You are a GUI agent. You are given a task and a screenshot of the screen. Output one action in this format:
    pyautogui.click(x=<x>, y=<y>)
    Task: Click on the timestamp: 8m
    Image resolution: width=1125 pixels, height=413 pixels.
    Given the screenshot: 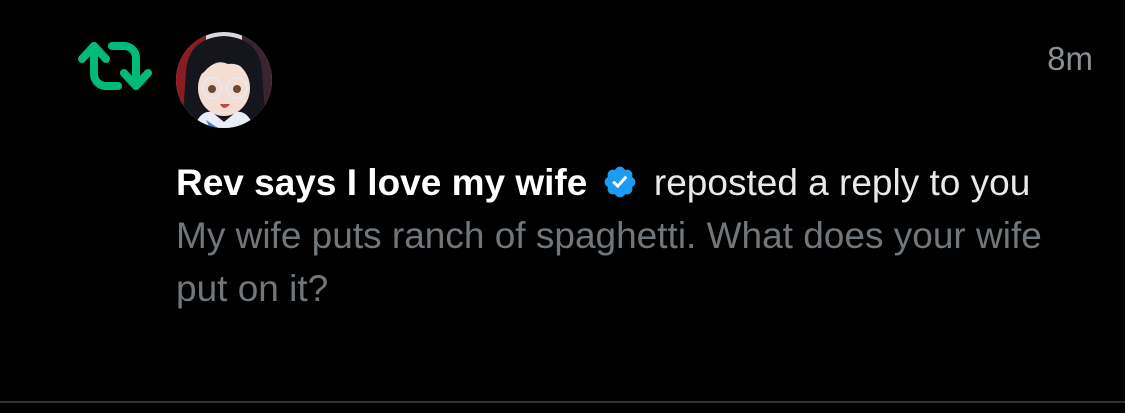 What is the action you would take?
    pyautogui.click(x=1070, y=58)
    